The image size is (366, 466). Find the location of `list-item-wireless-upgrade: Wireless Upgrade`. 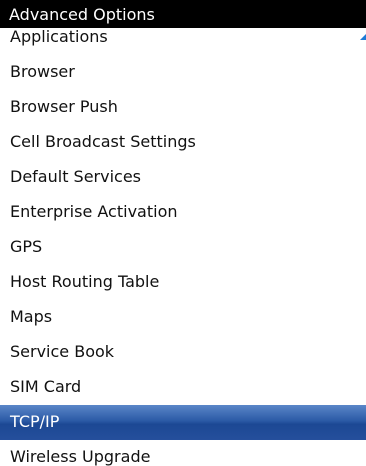

list-item-wireless-upgrade: Wireless Upgrade is located at coordinates (183, 453).